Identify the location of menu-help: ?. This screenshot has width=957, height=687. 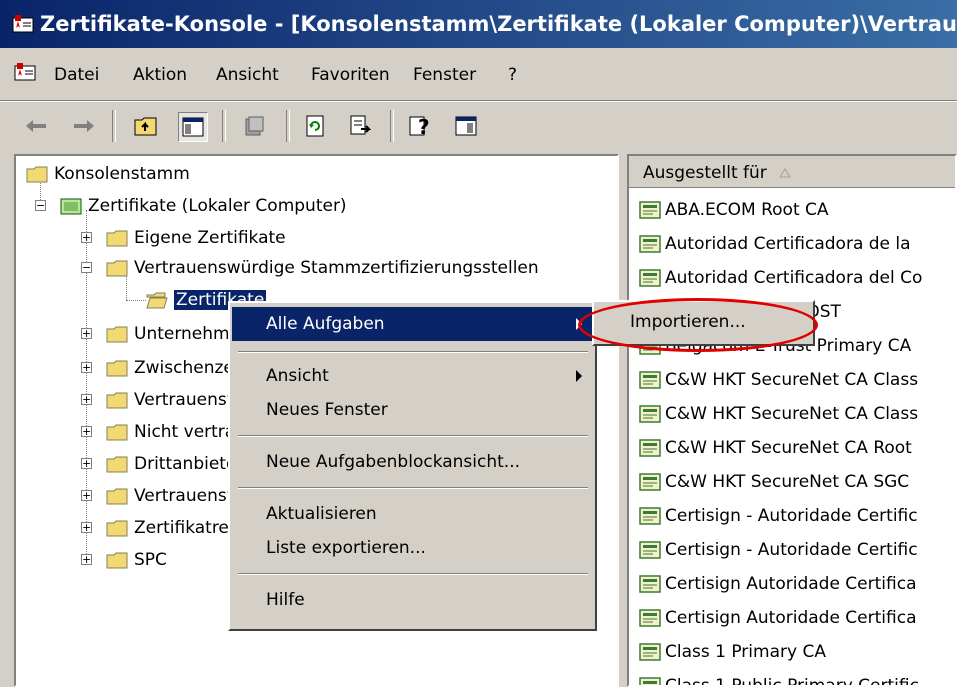
(512, 75).